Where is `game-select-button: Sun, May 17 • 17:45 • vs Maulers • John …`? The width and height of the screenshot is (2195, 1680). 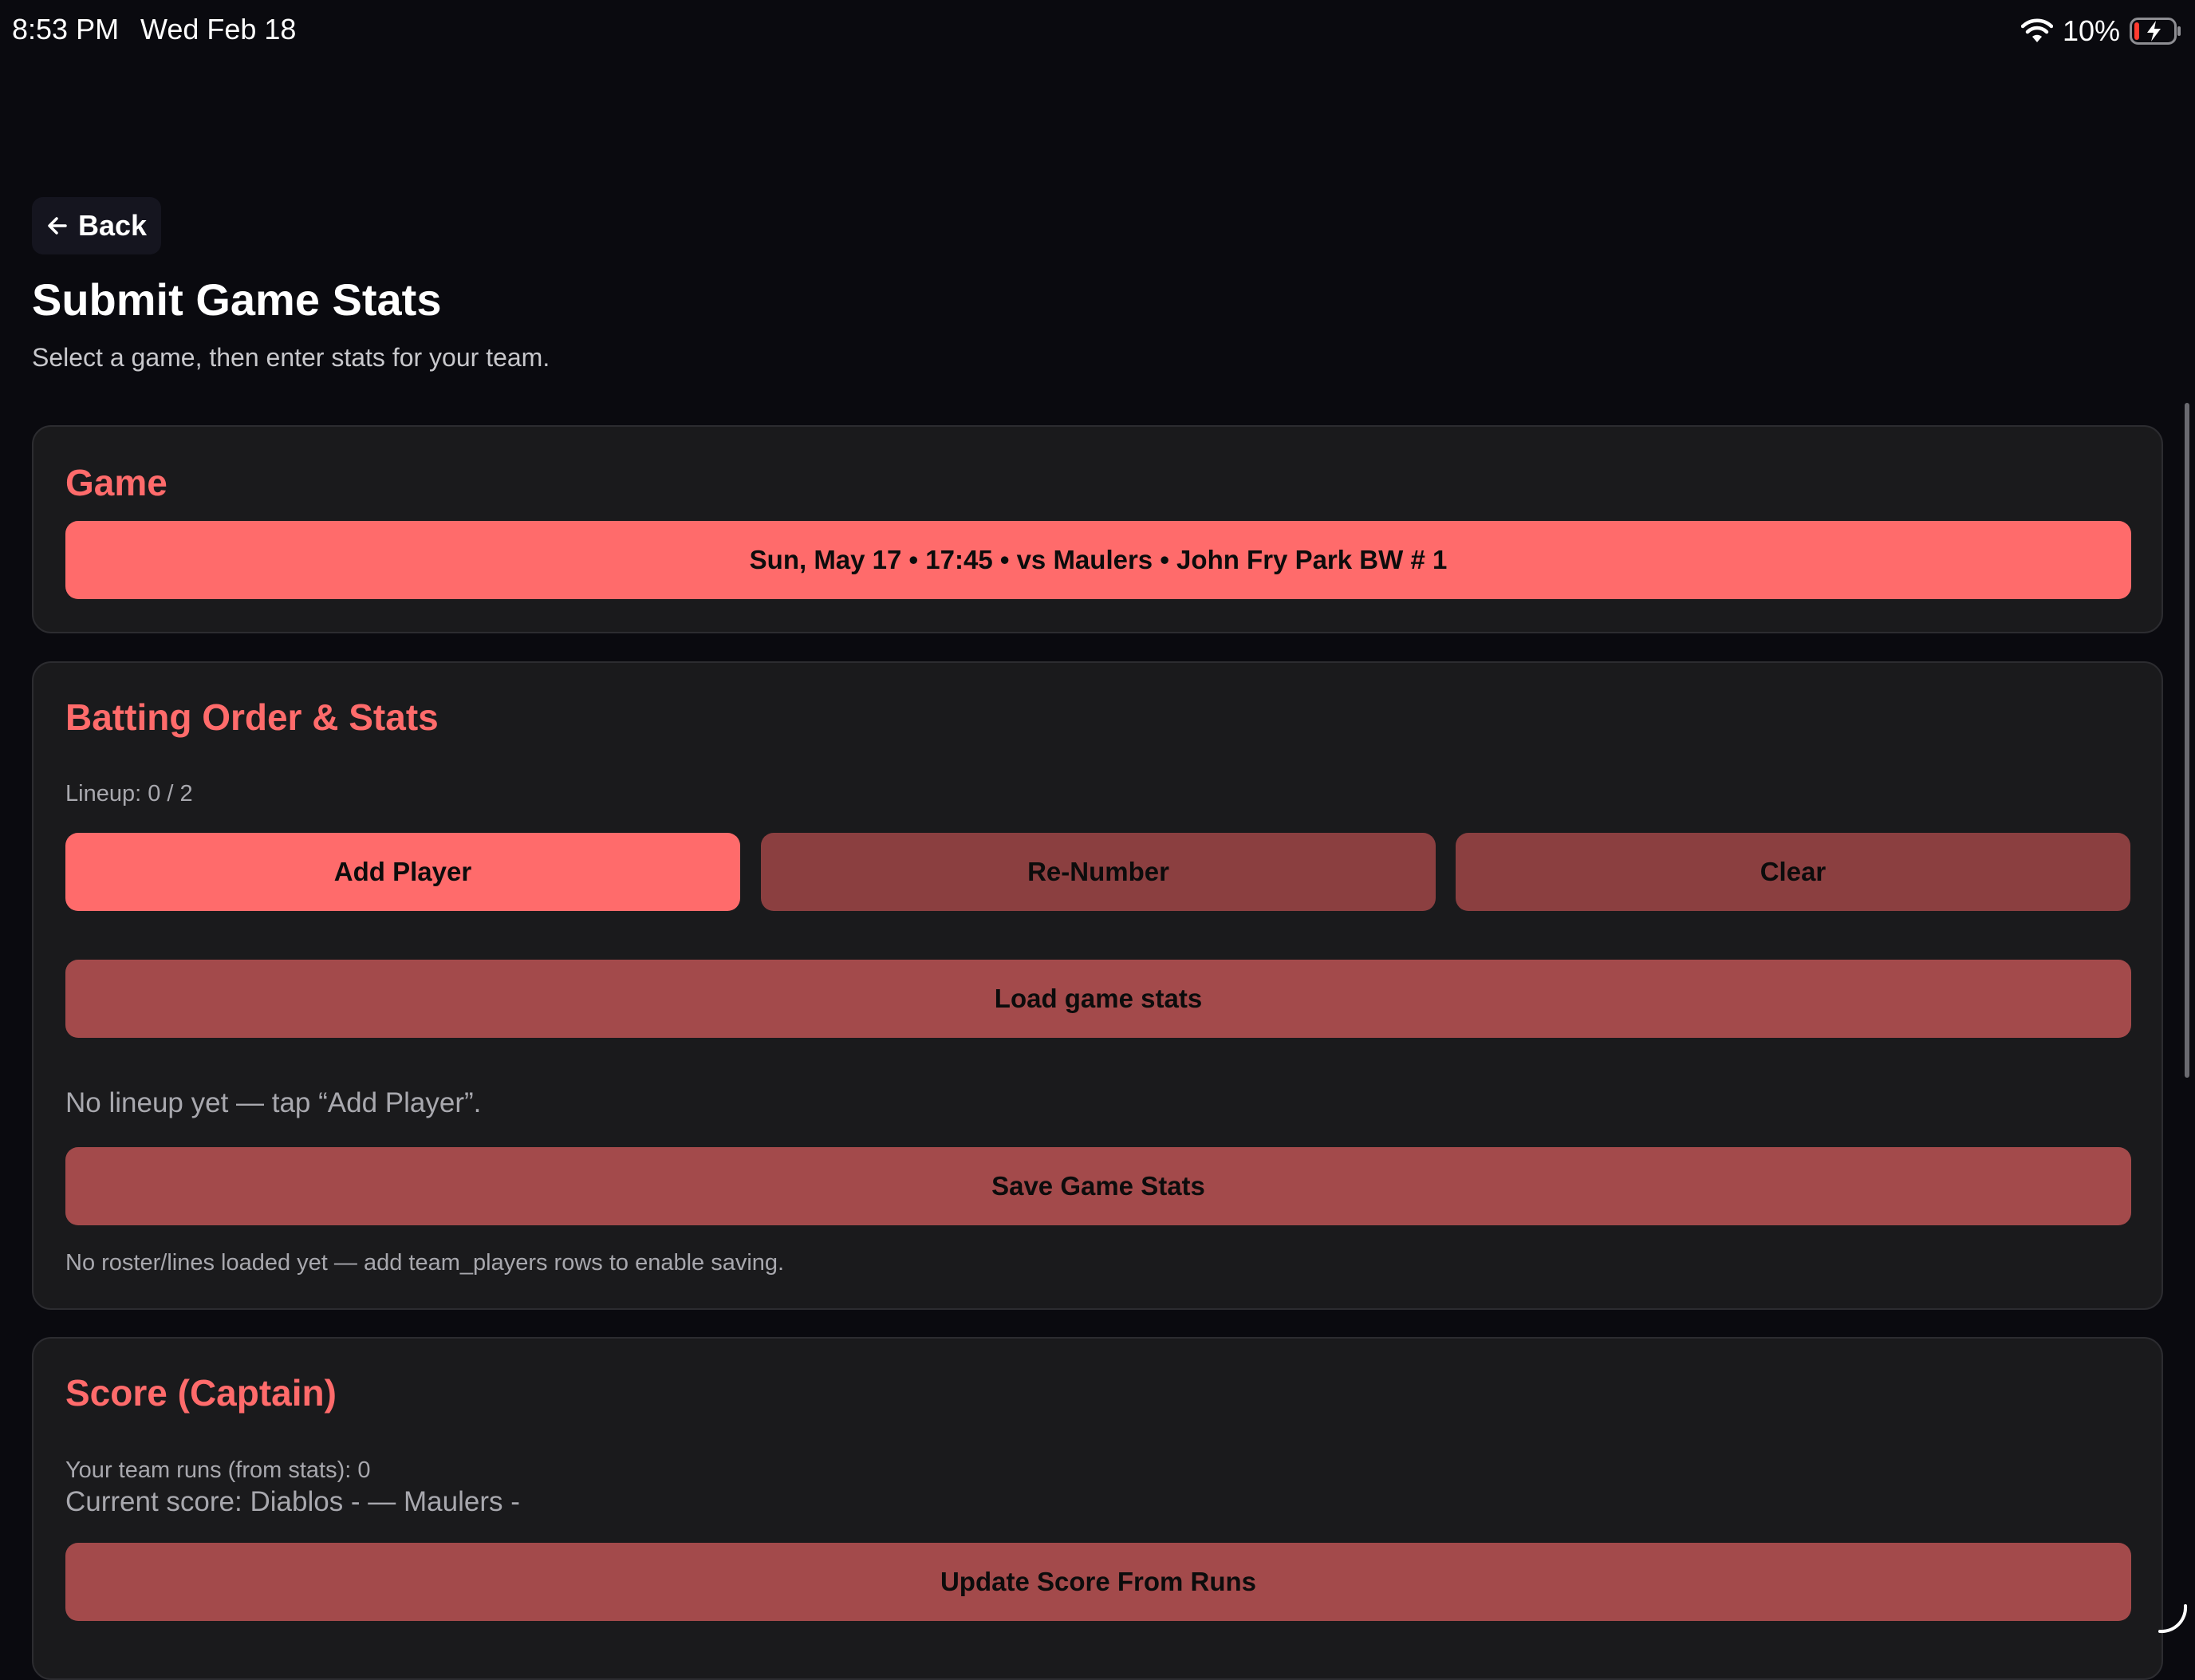 game-select-button: Sun, May 17 • 17:45 • vs Maulers • John … is located at coordinates (1098, 560).